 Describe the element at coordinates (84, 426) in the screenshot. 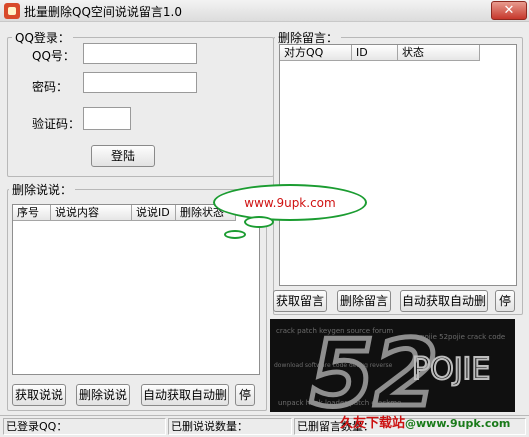

I see `status-logged-in: 已登录QQ：` at that location.